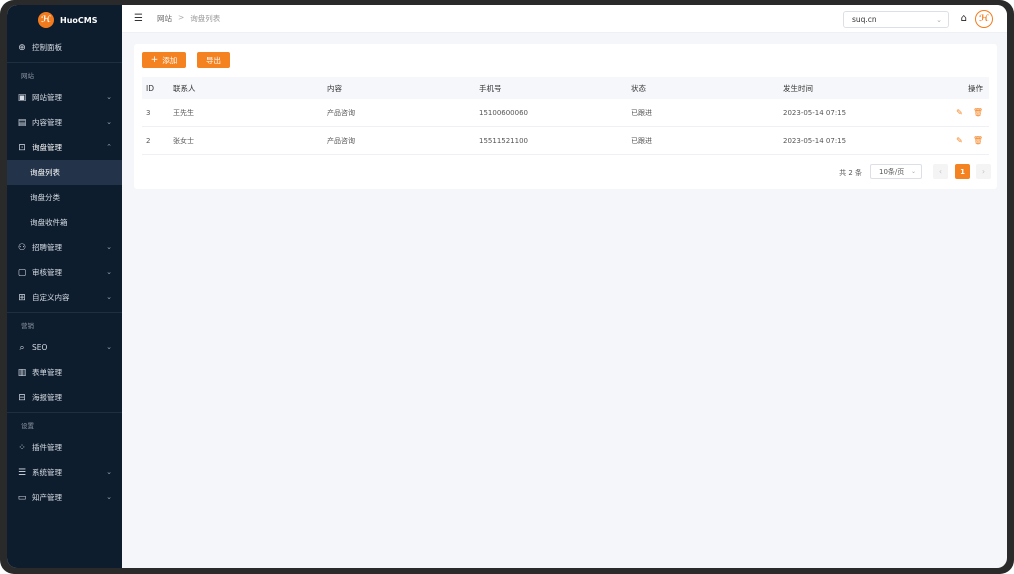 This screenshot has height=574, width=1014. Describe the element at coordinates (798, 88) in the screenshot. I see `header-time: 发生时间` at that location.